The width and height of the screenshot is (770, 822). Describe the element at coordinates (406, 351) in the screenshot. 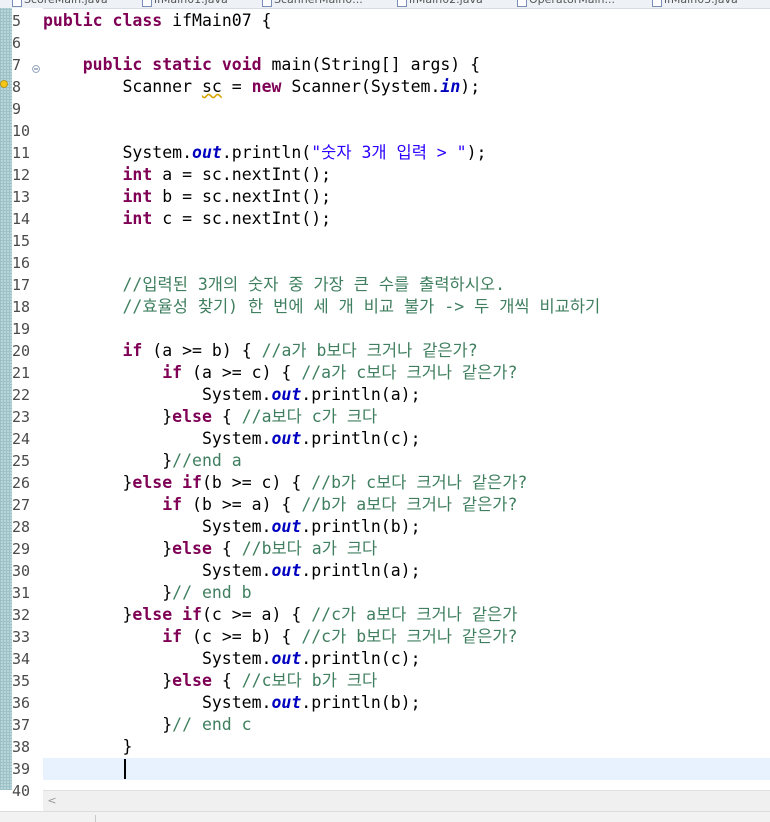

I see `code-line: if (a >= b) { //a가 b보다 크거나 같은가?` at that location.